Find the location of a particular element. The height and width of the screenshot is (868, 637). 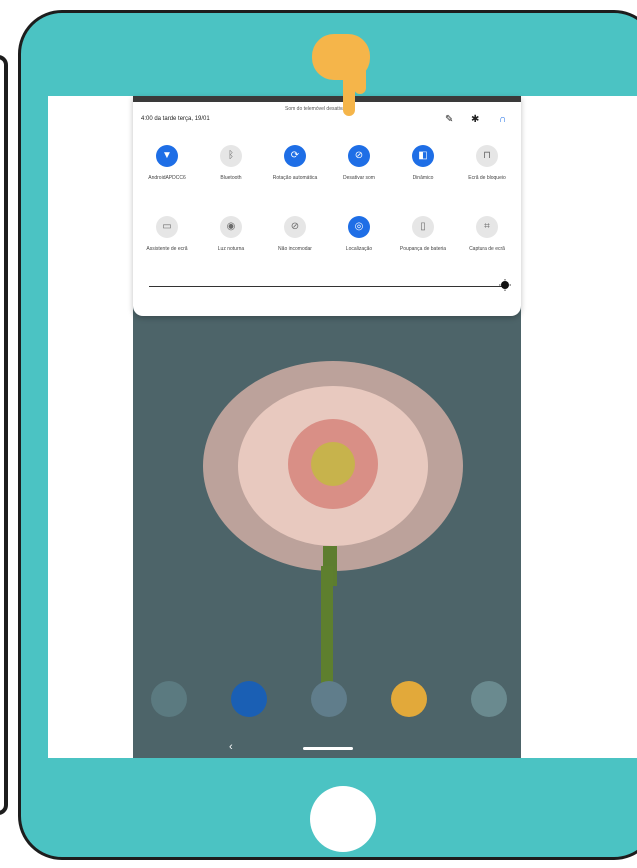

eye-icon: ◉ is located at coordinates (231, 227).